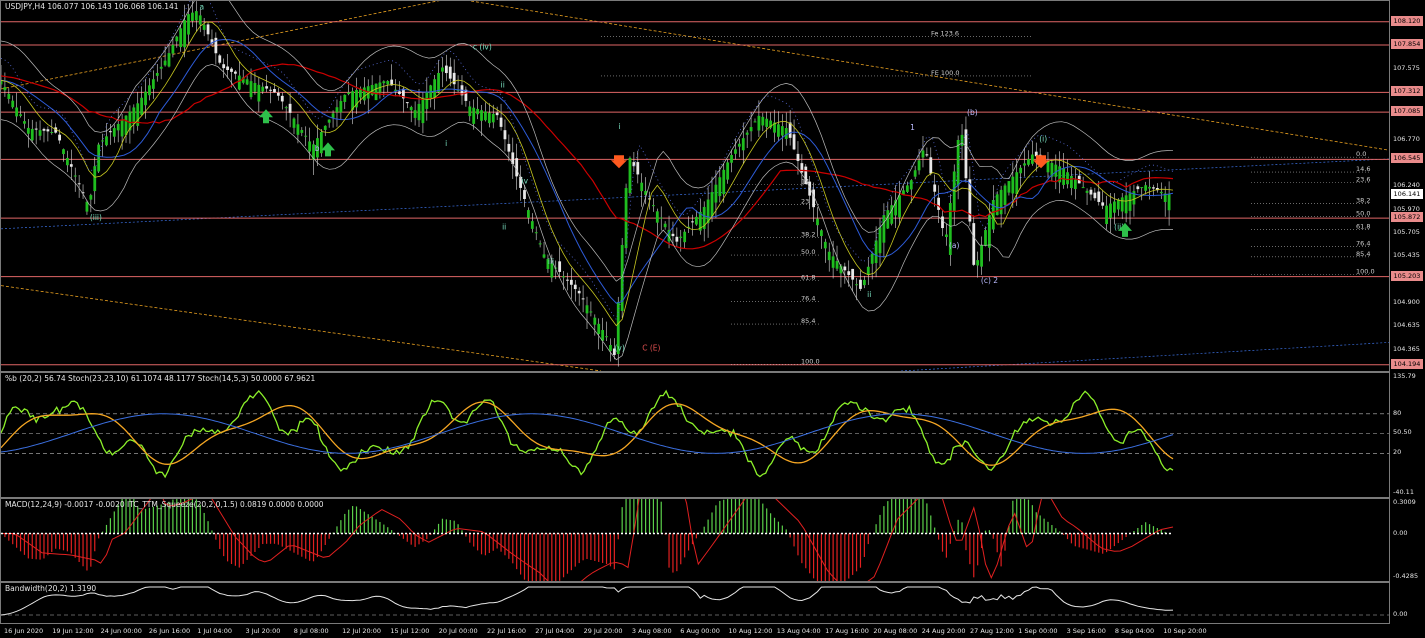  Describe the element at coordinates (458, 631) in the screenshot. I see `time-axis-label: 20 Jul 00:00` at that location.